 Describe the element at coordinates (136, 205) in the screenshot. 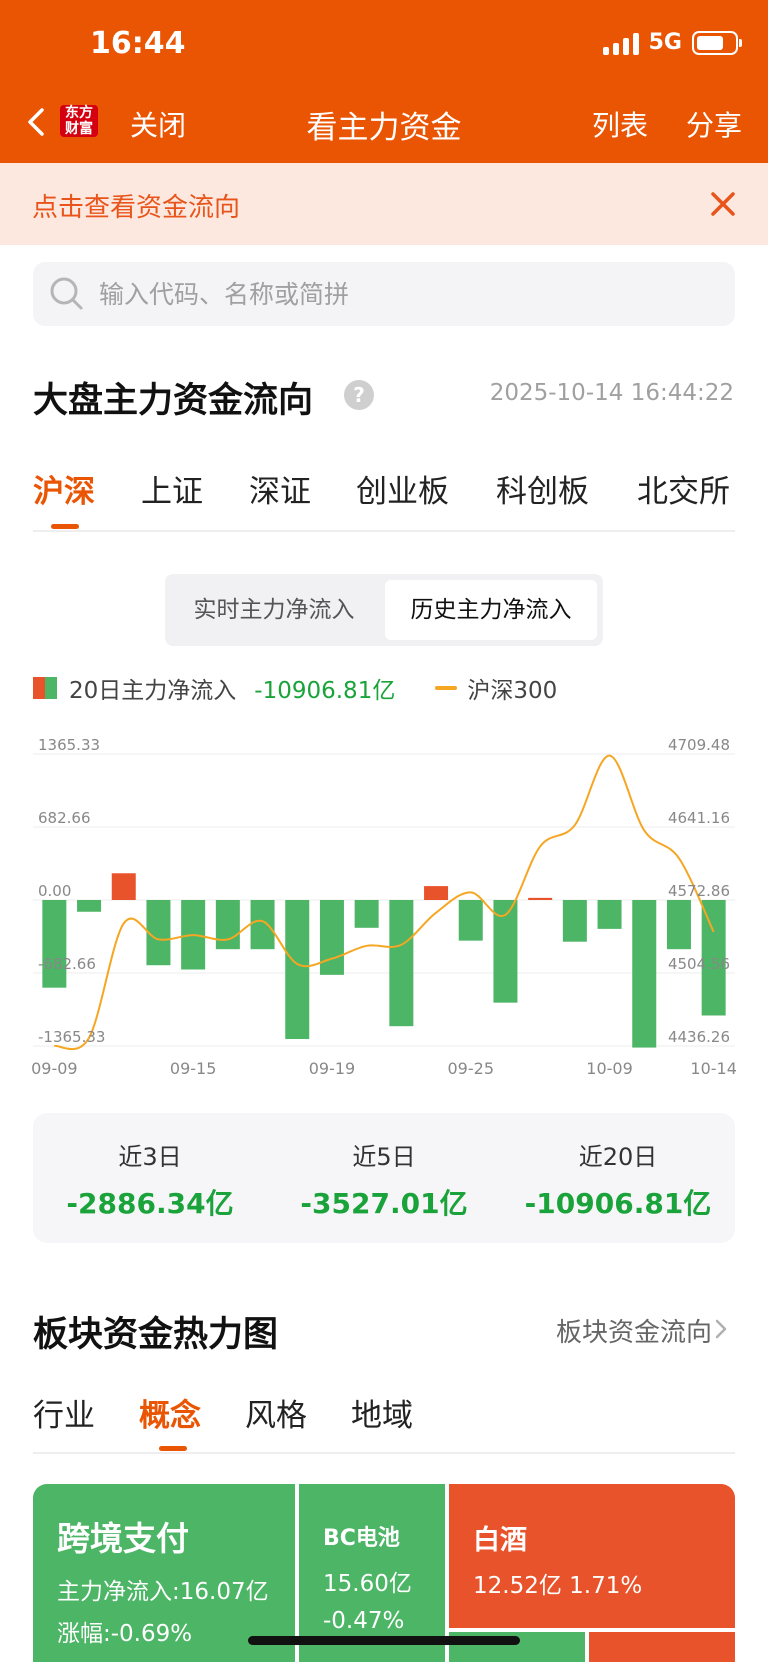

I see `banner-text: 点击查看资金流向` at that location.